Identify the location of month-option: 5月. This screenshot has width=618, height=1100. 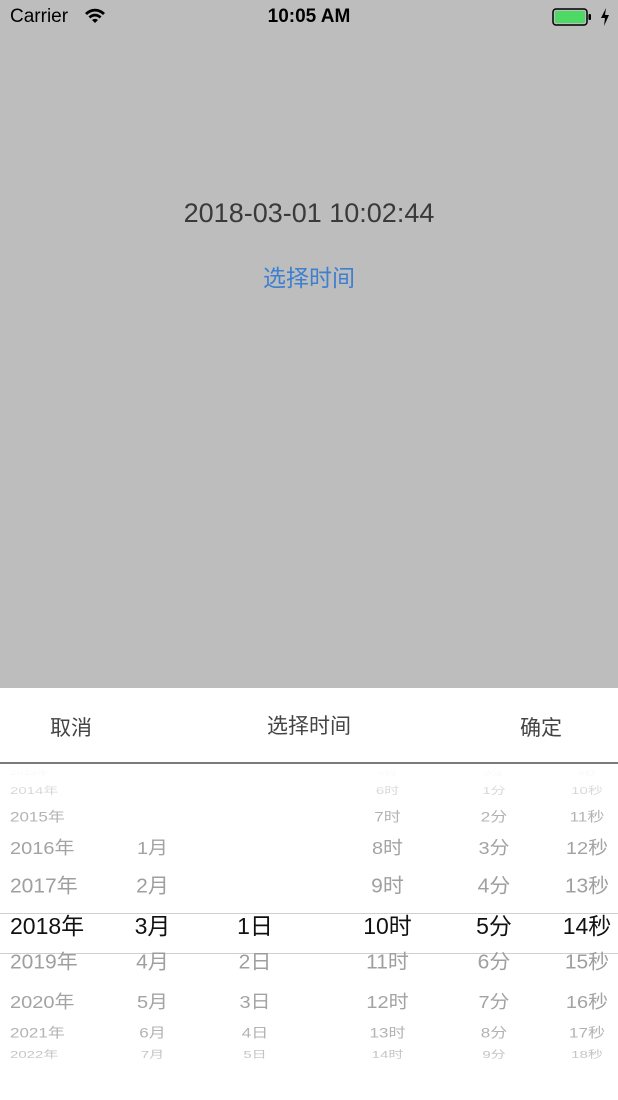
(152, 1000).